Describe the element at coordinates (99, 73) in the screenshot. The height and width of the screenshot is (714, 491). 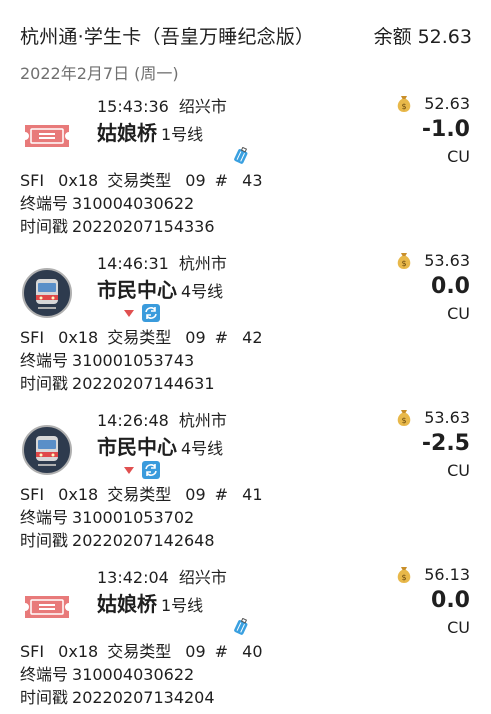
I see `date-heading: 2022年2月7日 (周一)` at that location.